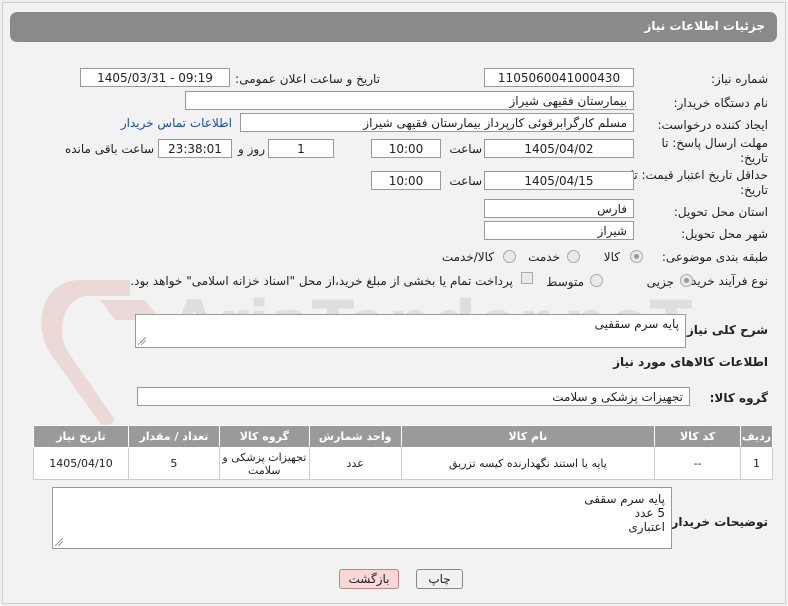 The height and width of the screenshot is (606, 788). Describe the element at coordinates (756, 436) in the screenshot. I see `col-row: ردیف` at that location.